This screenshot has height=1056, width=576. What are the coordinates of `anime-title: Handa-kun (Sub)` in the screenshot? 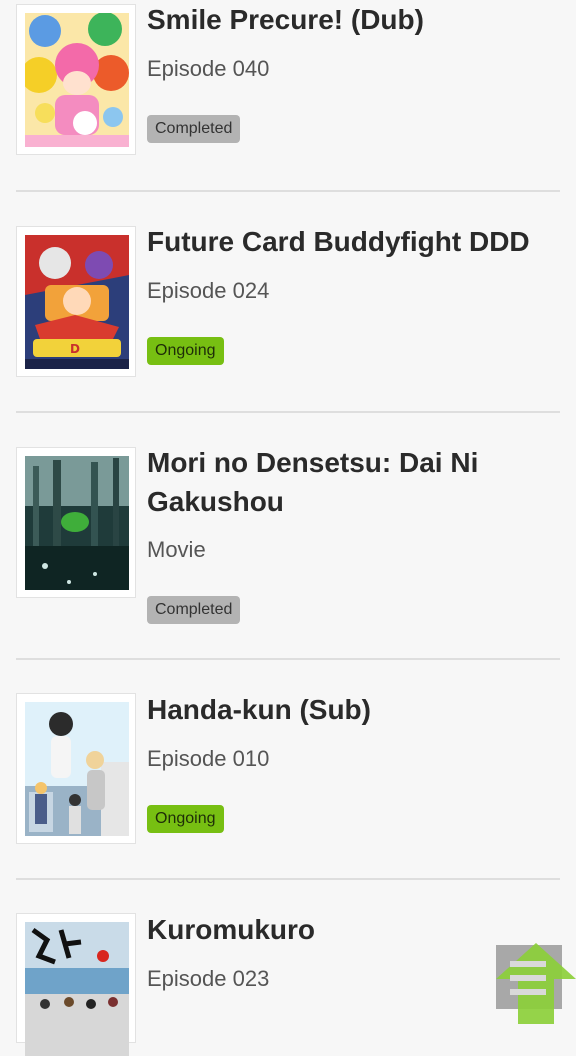 It's located at (352, 709).